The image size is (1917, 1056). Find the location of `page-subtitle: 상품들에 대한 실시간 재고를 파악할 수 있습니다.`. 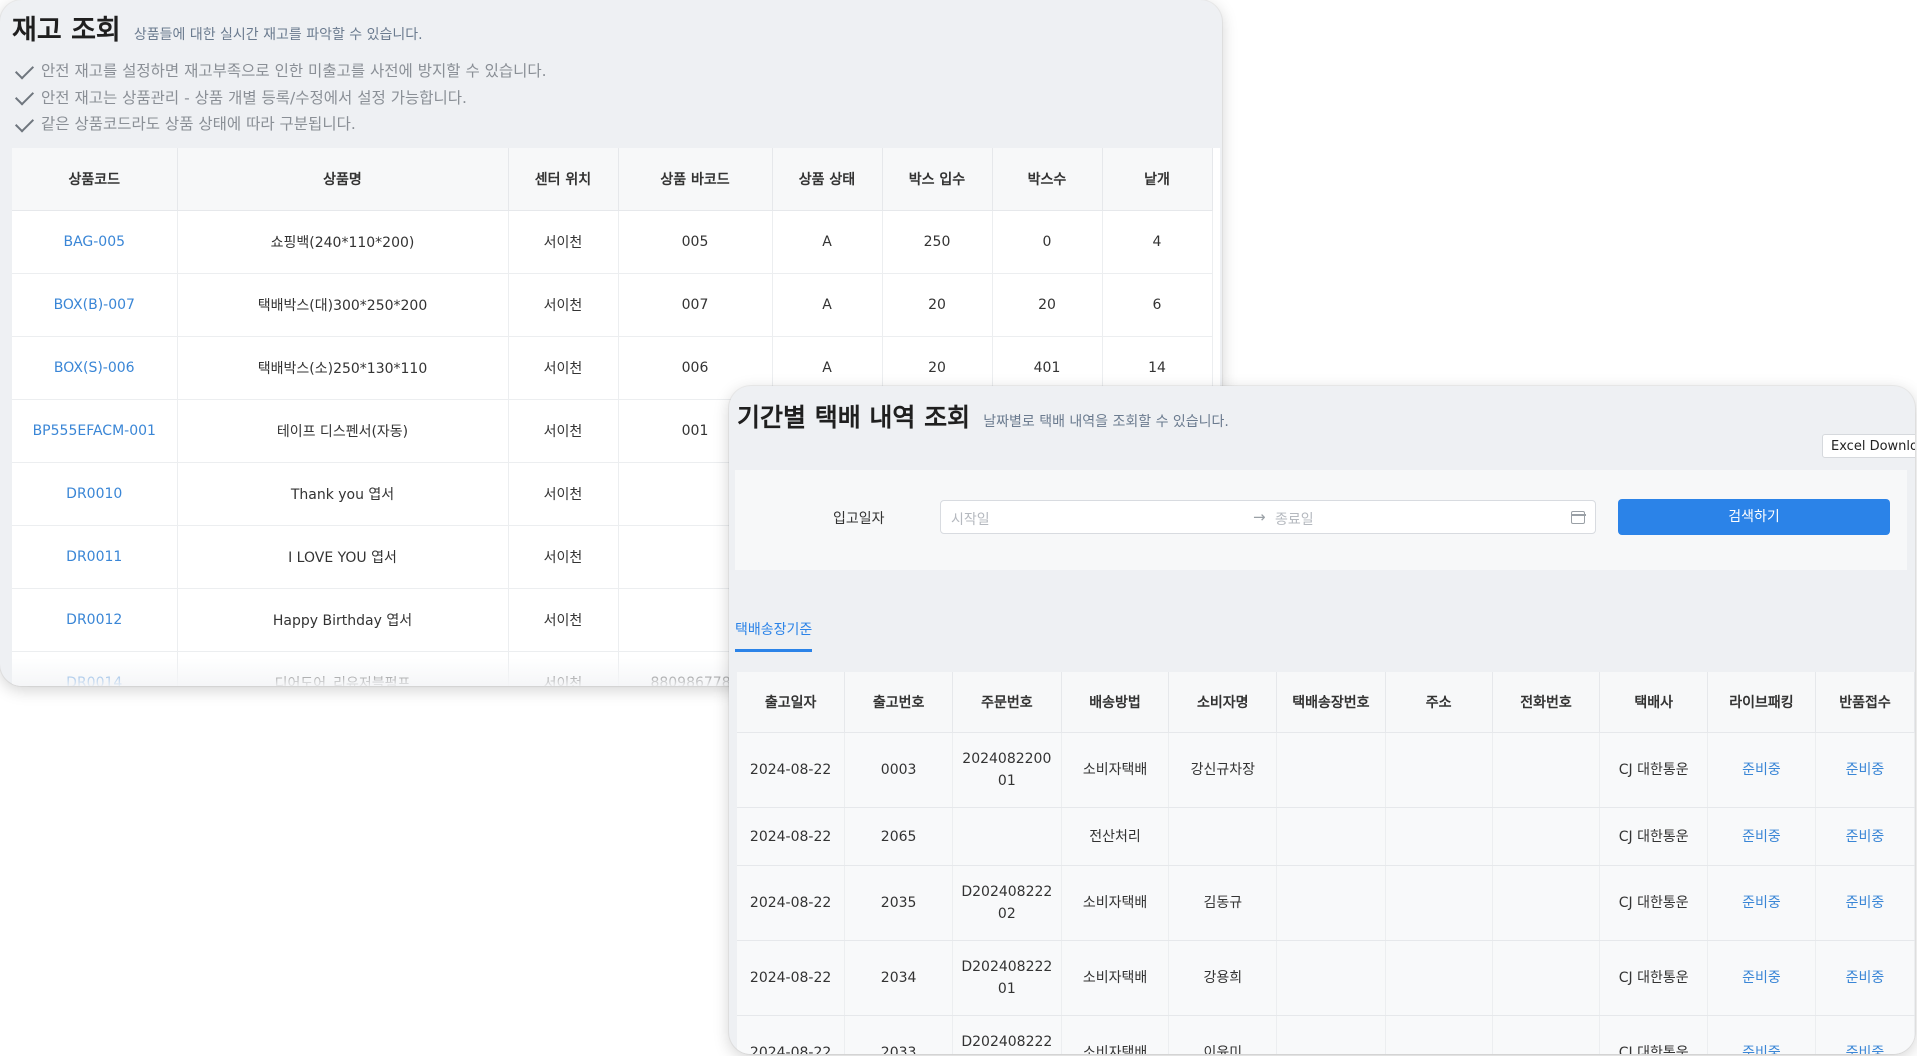

page-subtitle: 상품들에 대한 실시간 재고를 파악할 수 있습니다. is located at coordinates (278, 35).